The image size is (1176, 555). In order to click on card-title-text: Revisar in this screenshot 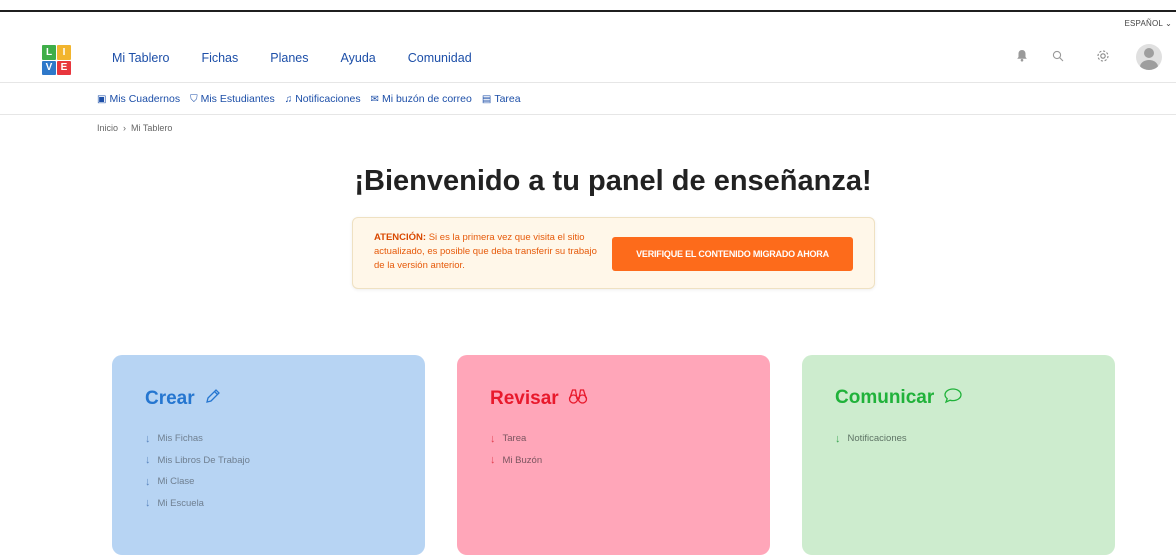, I will do `click(524, 398)`.